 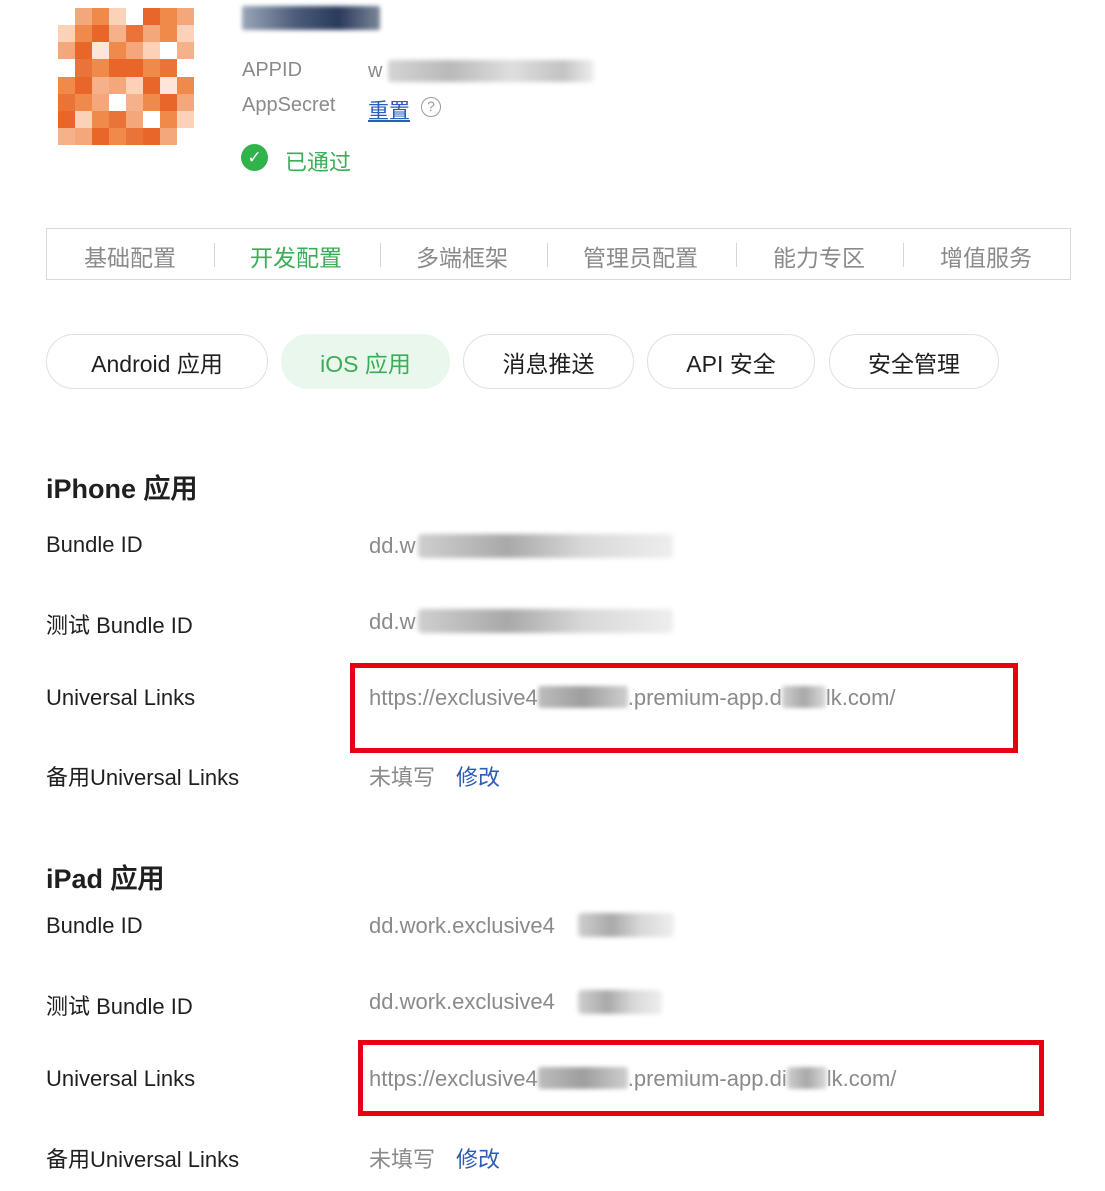 What do you see at coordinates (130, 256) in the screenshot?
I see `tab-basic-config: 基础配置` at bounding box center [130, 256].